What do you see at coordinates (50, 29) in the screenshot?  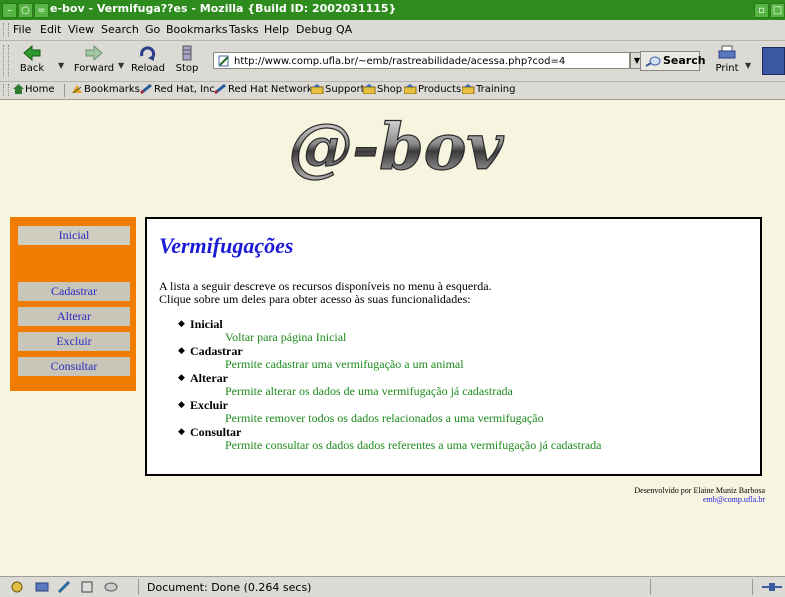 I see `menu-edit: Edit` at bounding box center [50, 29].